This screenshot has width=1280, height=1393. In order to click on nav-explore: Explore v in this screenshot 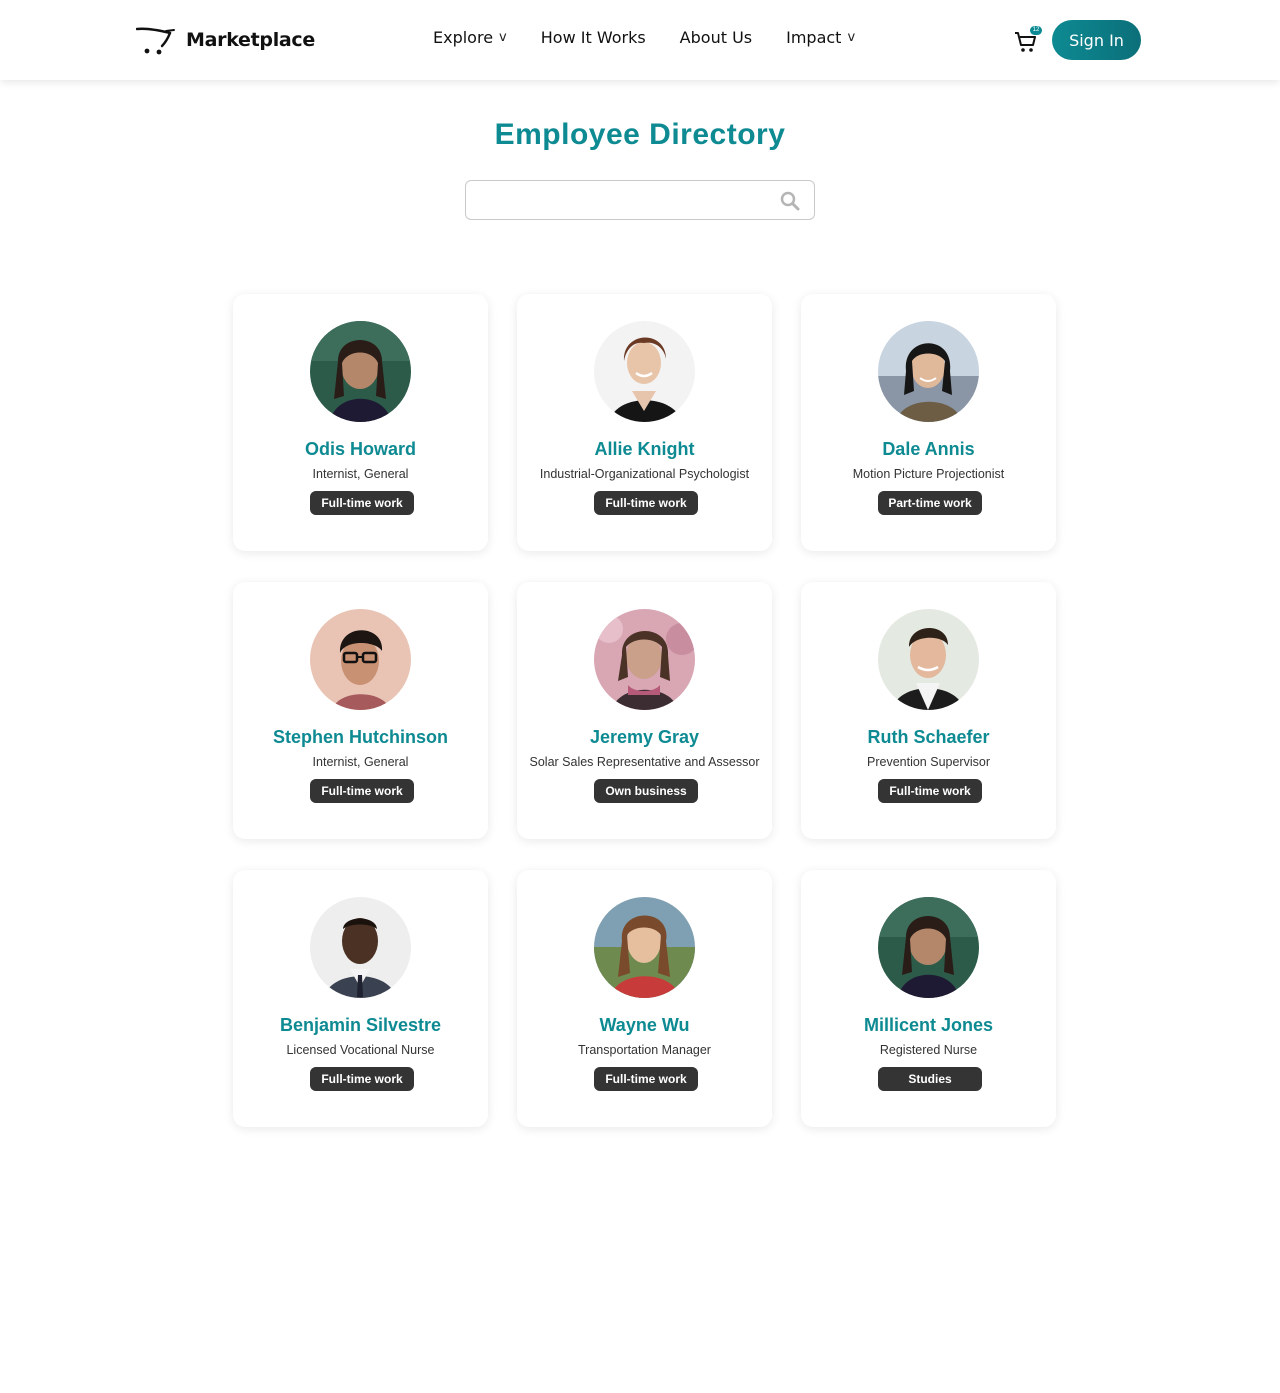, I will do `click(470, 37)`.